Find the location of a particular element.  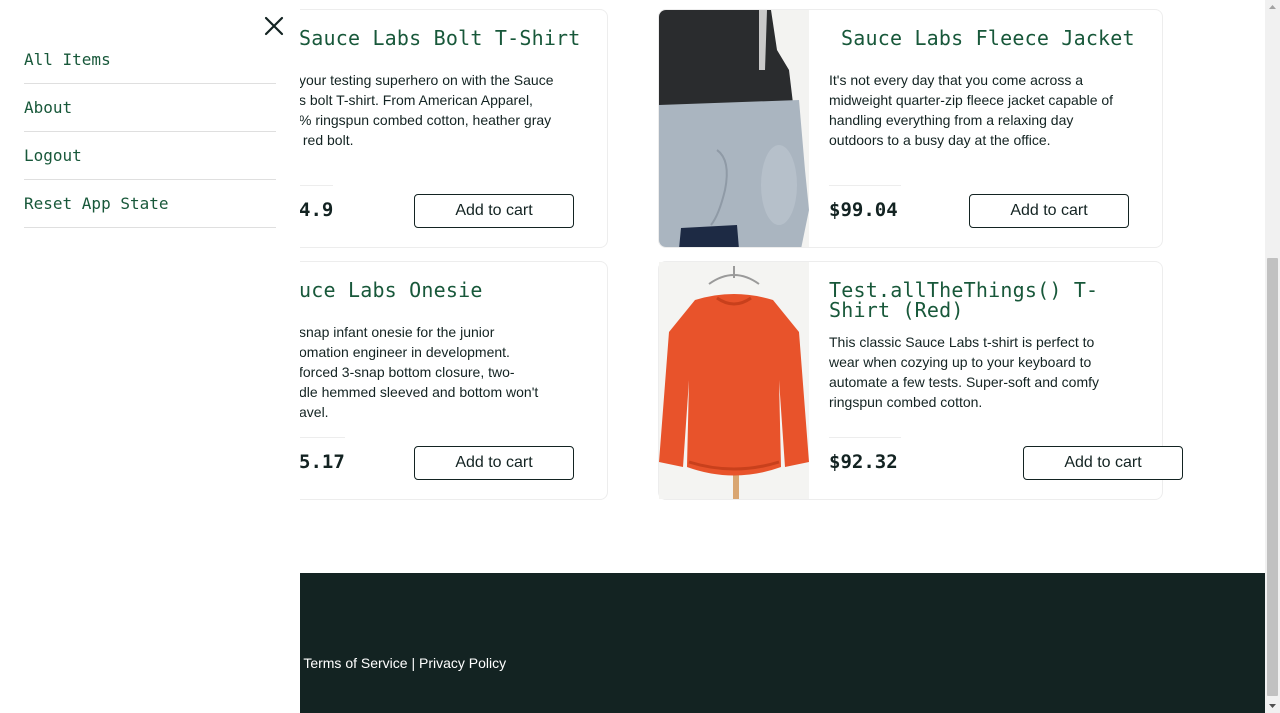

item-name-link: Test.allTheThings() T-Shirt (Red) is located at coordinates (979, 300).